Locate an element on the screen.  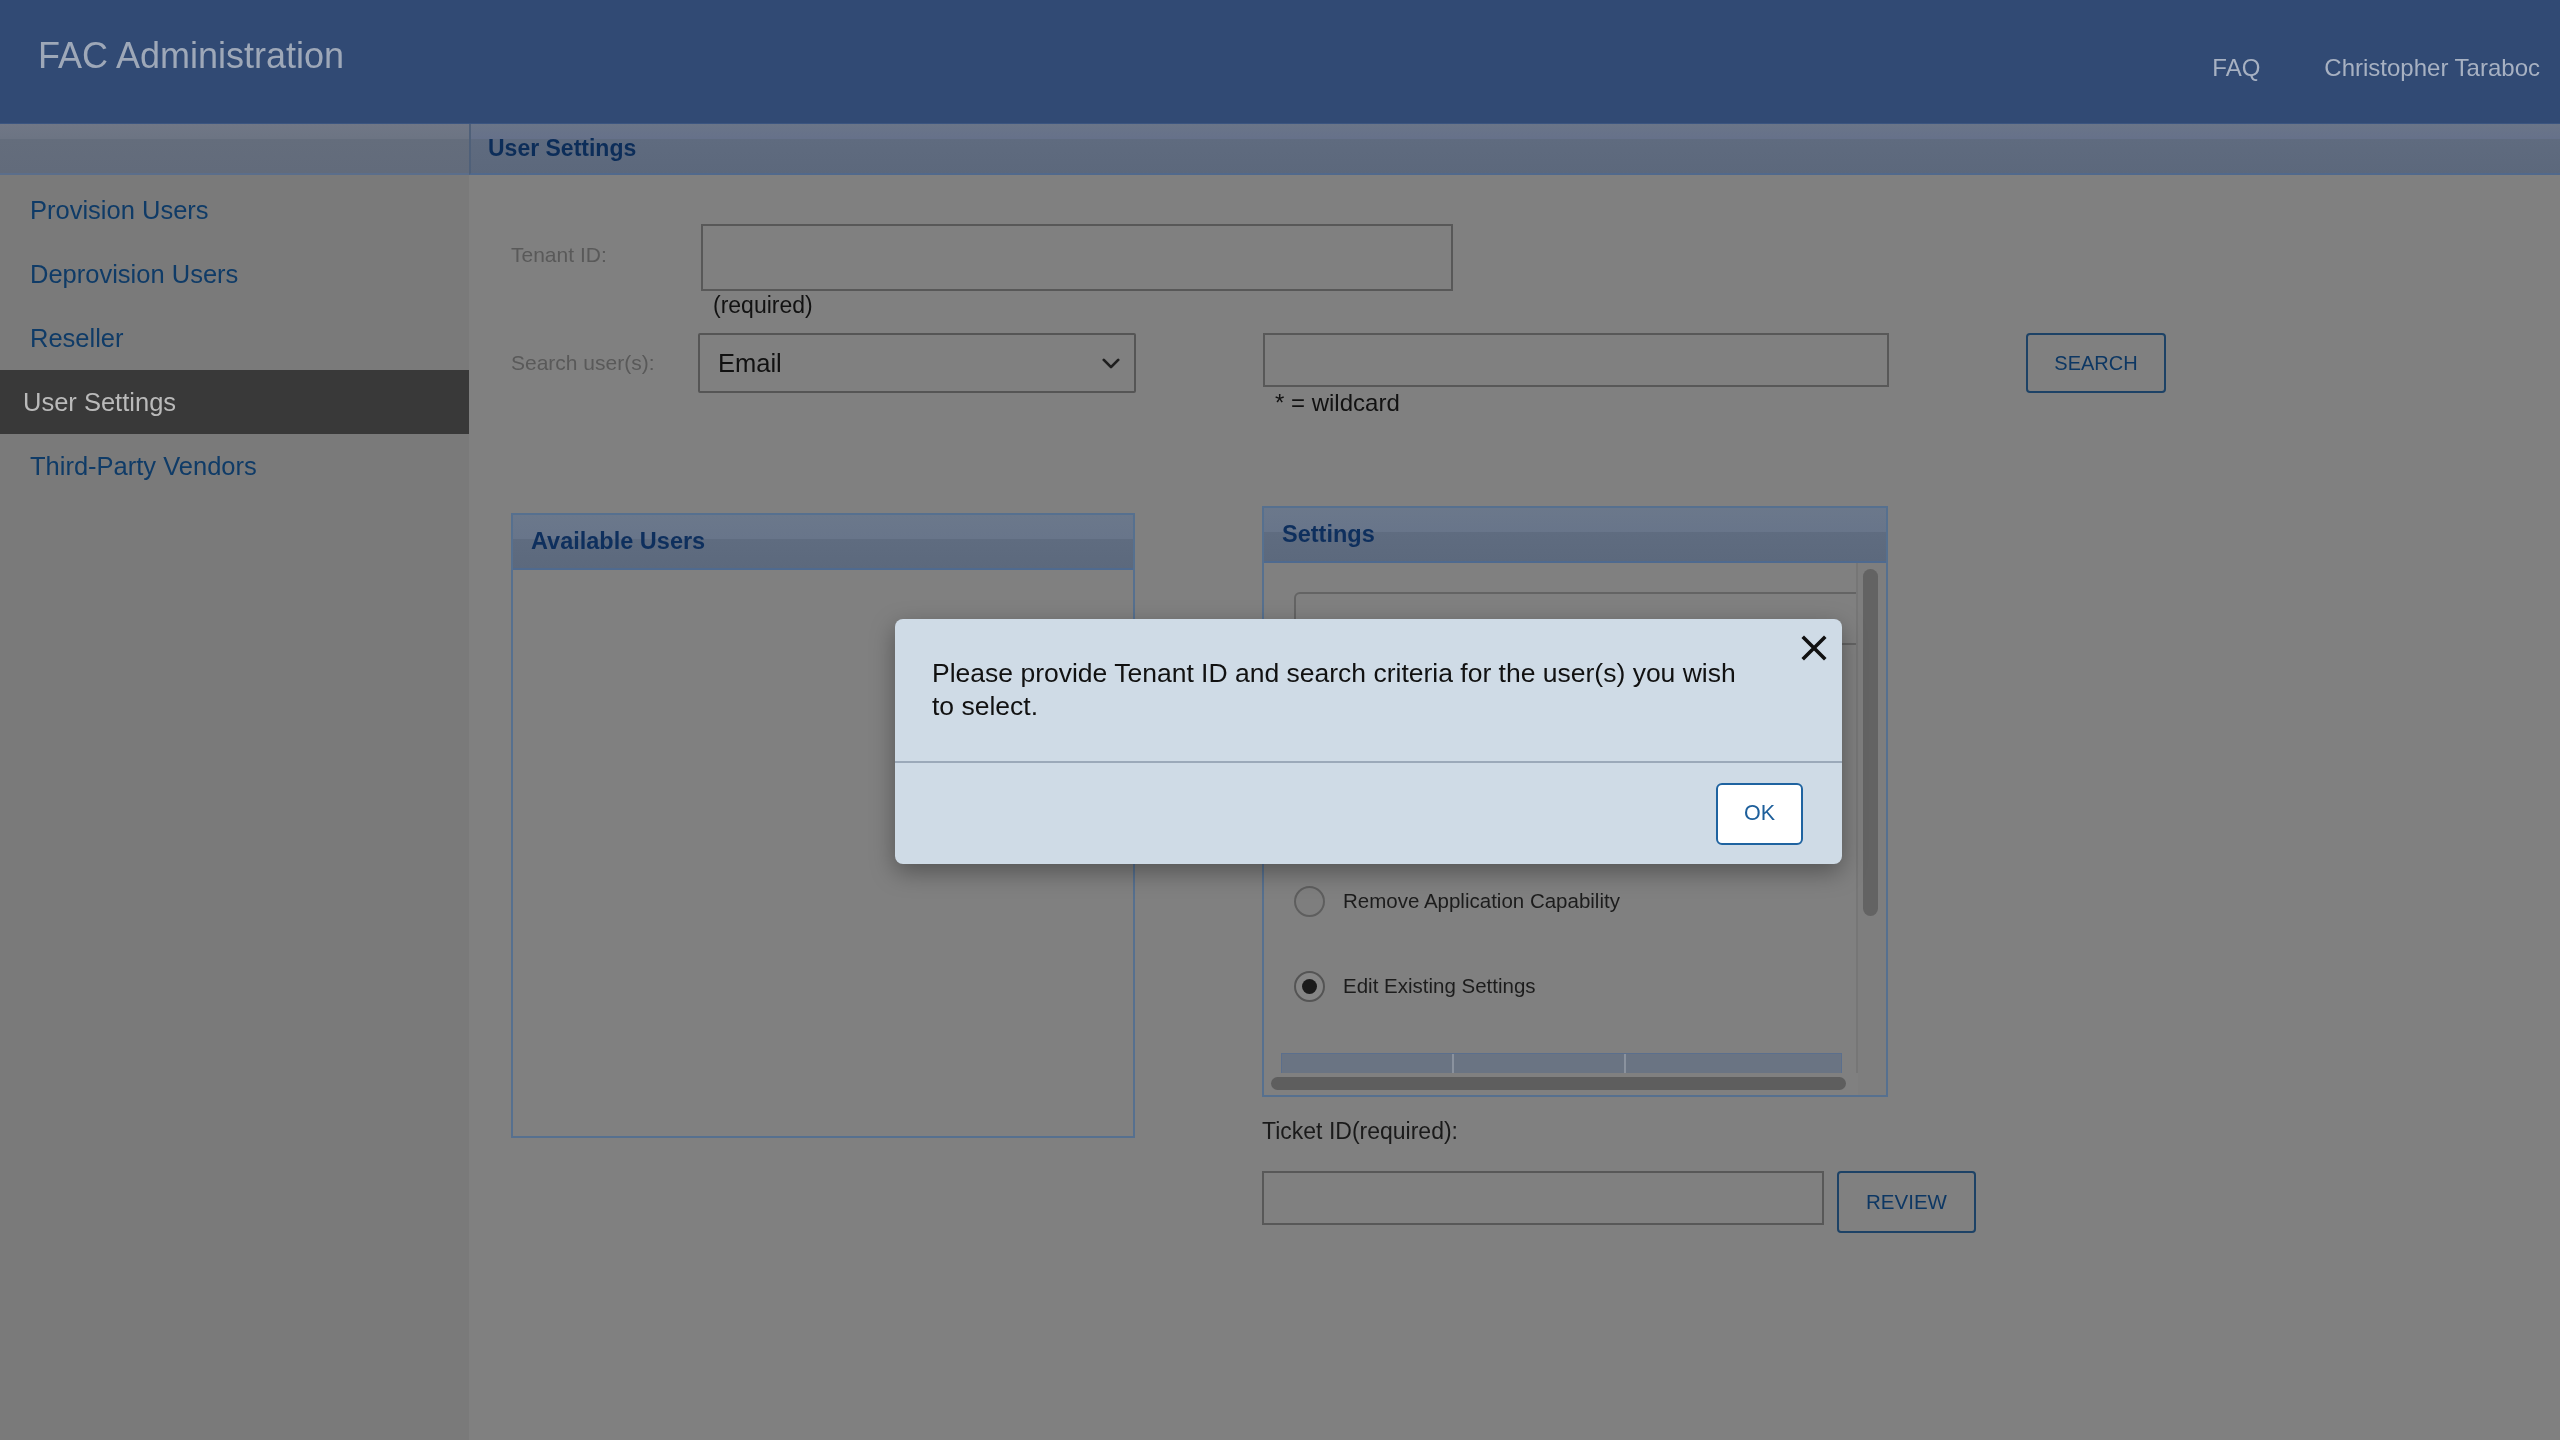
panel-title: Available Users is located at coordinates (618, 541).